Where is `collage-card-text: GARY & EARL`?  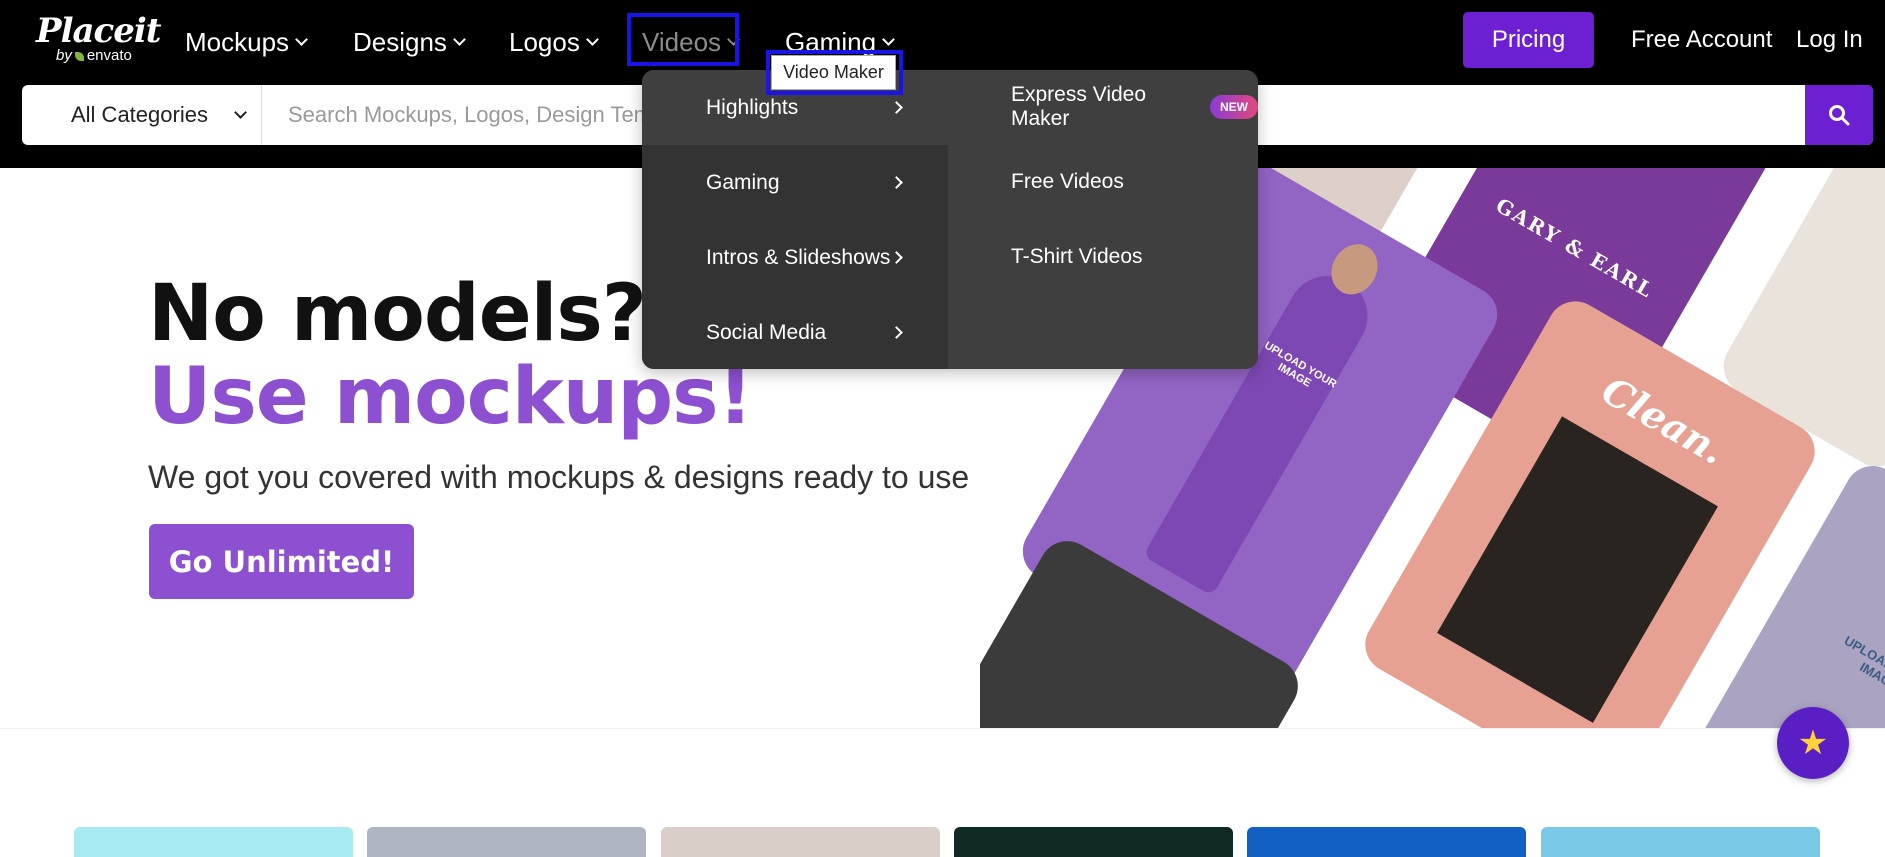 collage-card-text: GARY & EARL is located at coordinates (1575, 248).